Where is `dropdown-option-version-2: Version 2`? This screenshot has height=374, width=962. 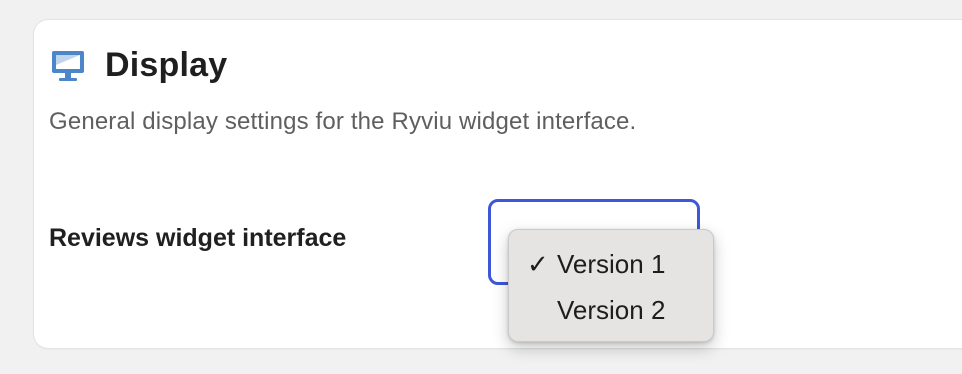 dropdown-option-version-2: Version 2 is located at coordinates (611, 310).